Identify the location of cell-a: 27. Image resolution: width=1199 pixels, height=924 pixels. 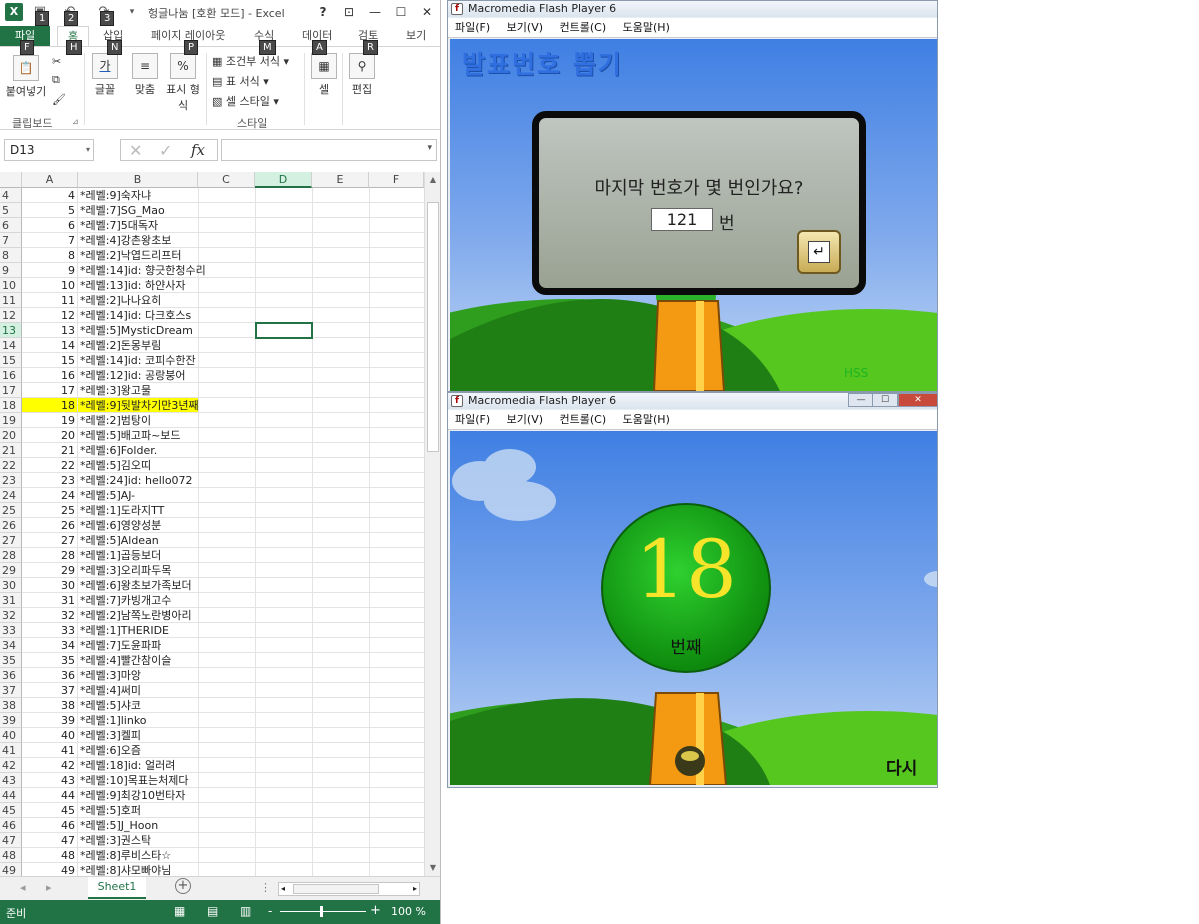
(50, 540).